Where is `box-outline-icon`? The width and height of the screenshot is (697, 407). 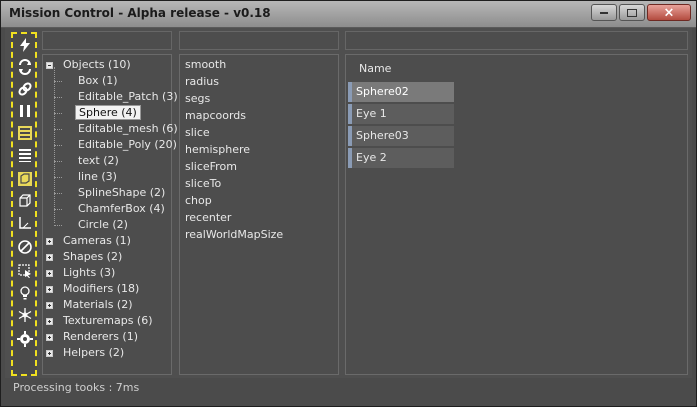 box-outline-icon is located at coordinates (25, 201).